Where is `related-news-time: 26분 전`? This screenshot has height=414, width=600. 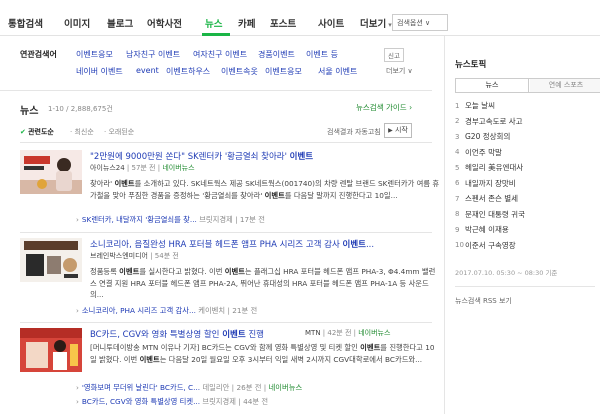
related-news-time: 26분 전 is located at coordinates (249, 387).